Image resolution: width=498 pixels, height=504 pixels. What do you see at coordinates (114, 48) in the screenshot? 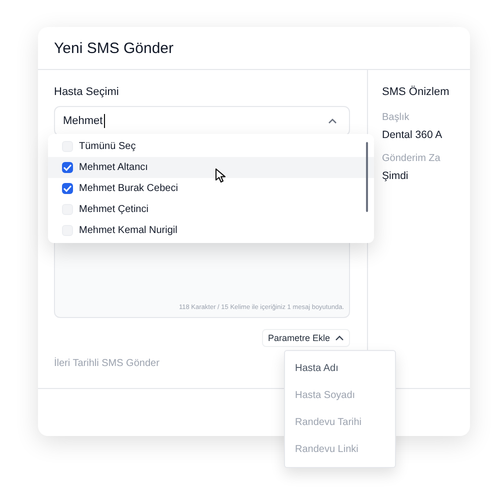
I see `dialog-title: Yeni SMS Gönder` at bounding box center [114, 48].